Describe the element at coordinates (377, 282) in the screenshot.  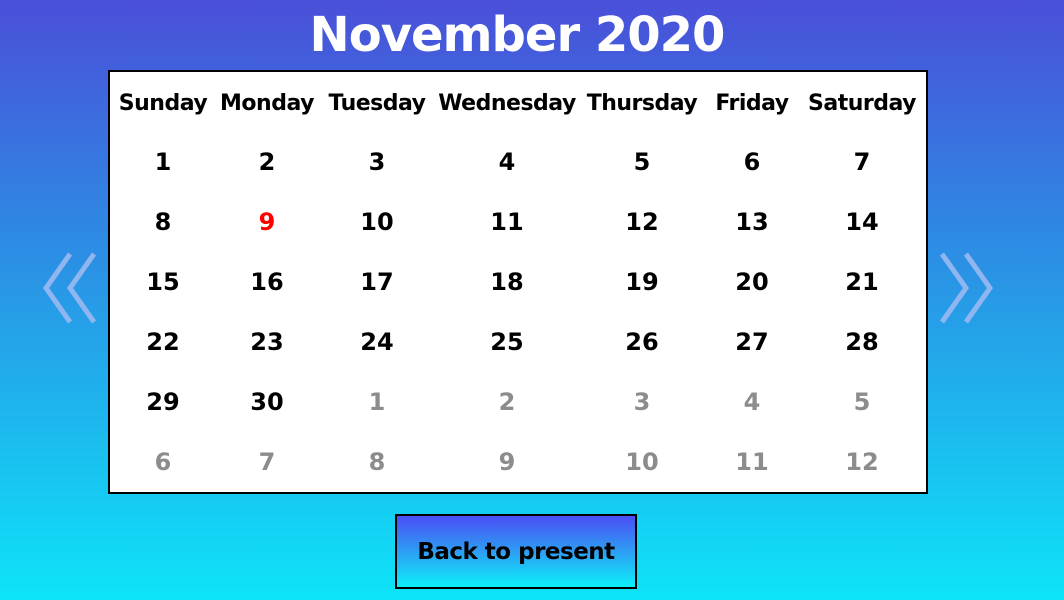
I see `day-cell: 17` at that location.